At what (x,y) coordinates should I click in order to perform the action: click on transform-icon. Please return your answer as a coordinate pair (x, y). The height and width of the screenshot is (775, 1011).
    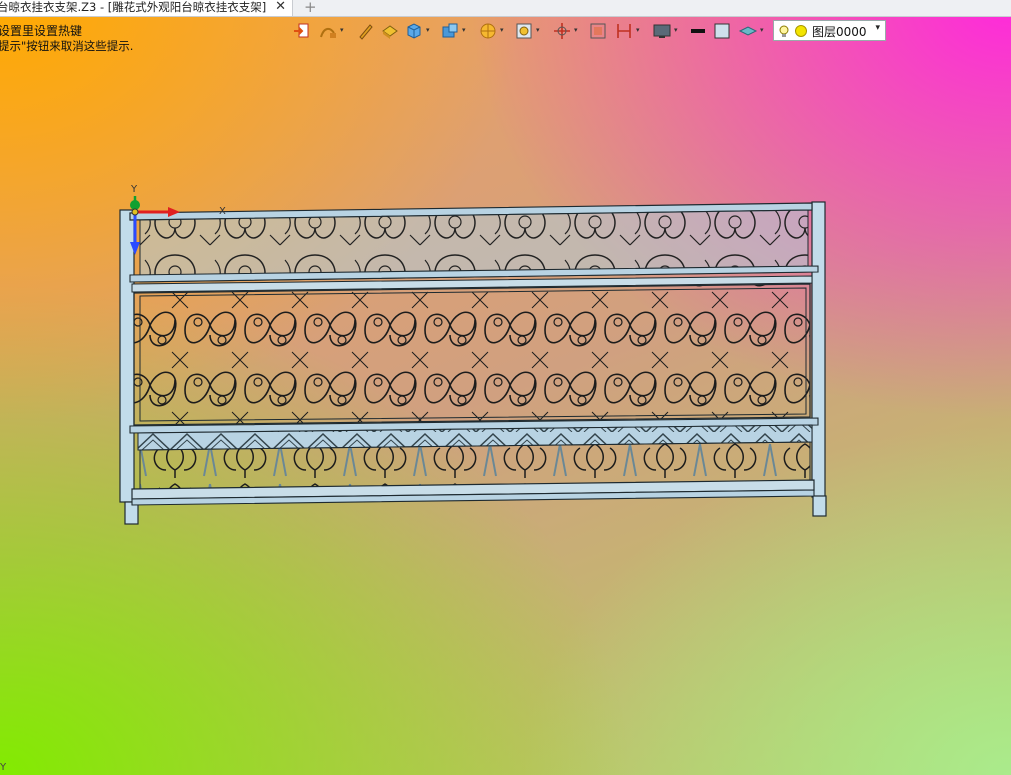
    Looking at the image, I should click on (562, 31).